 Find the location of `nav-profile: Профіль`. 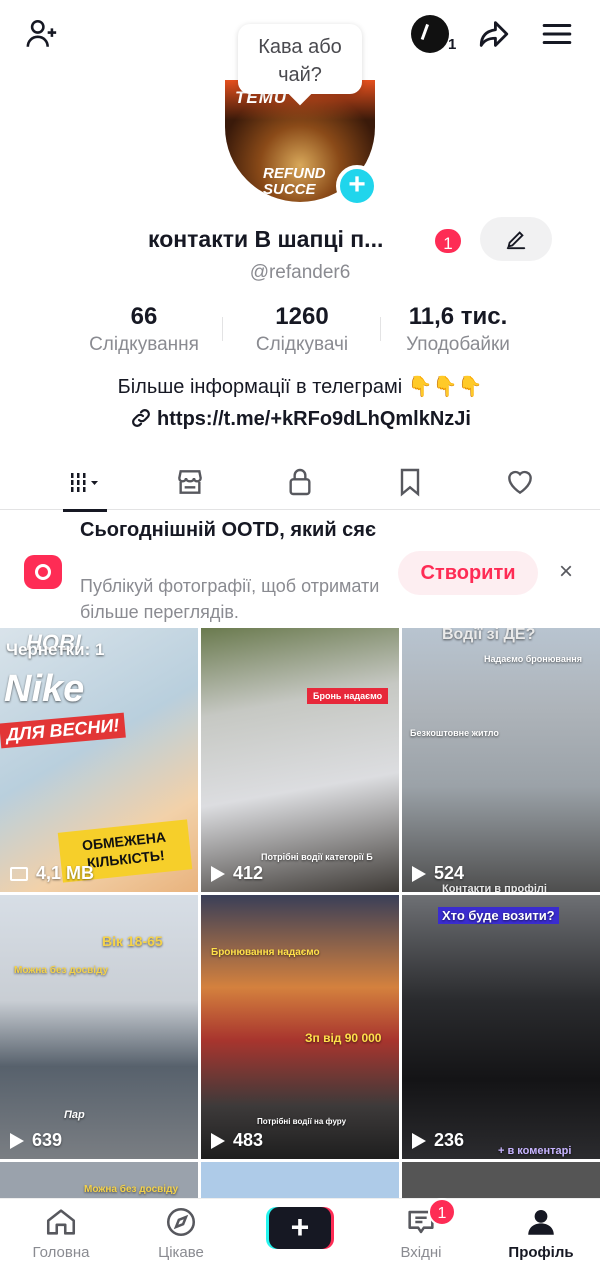

nav-profile: Профіль is located at coordinates (541, 1233).